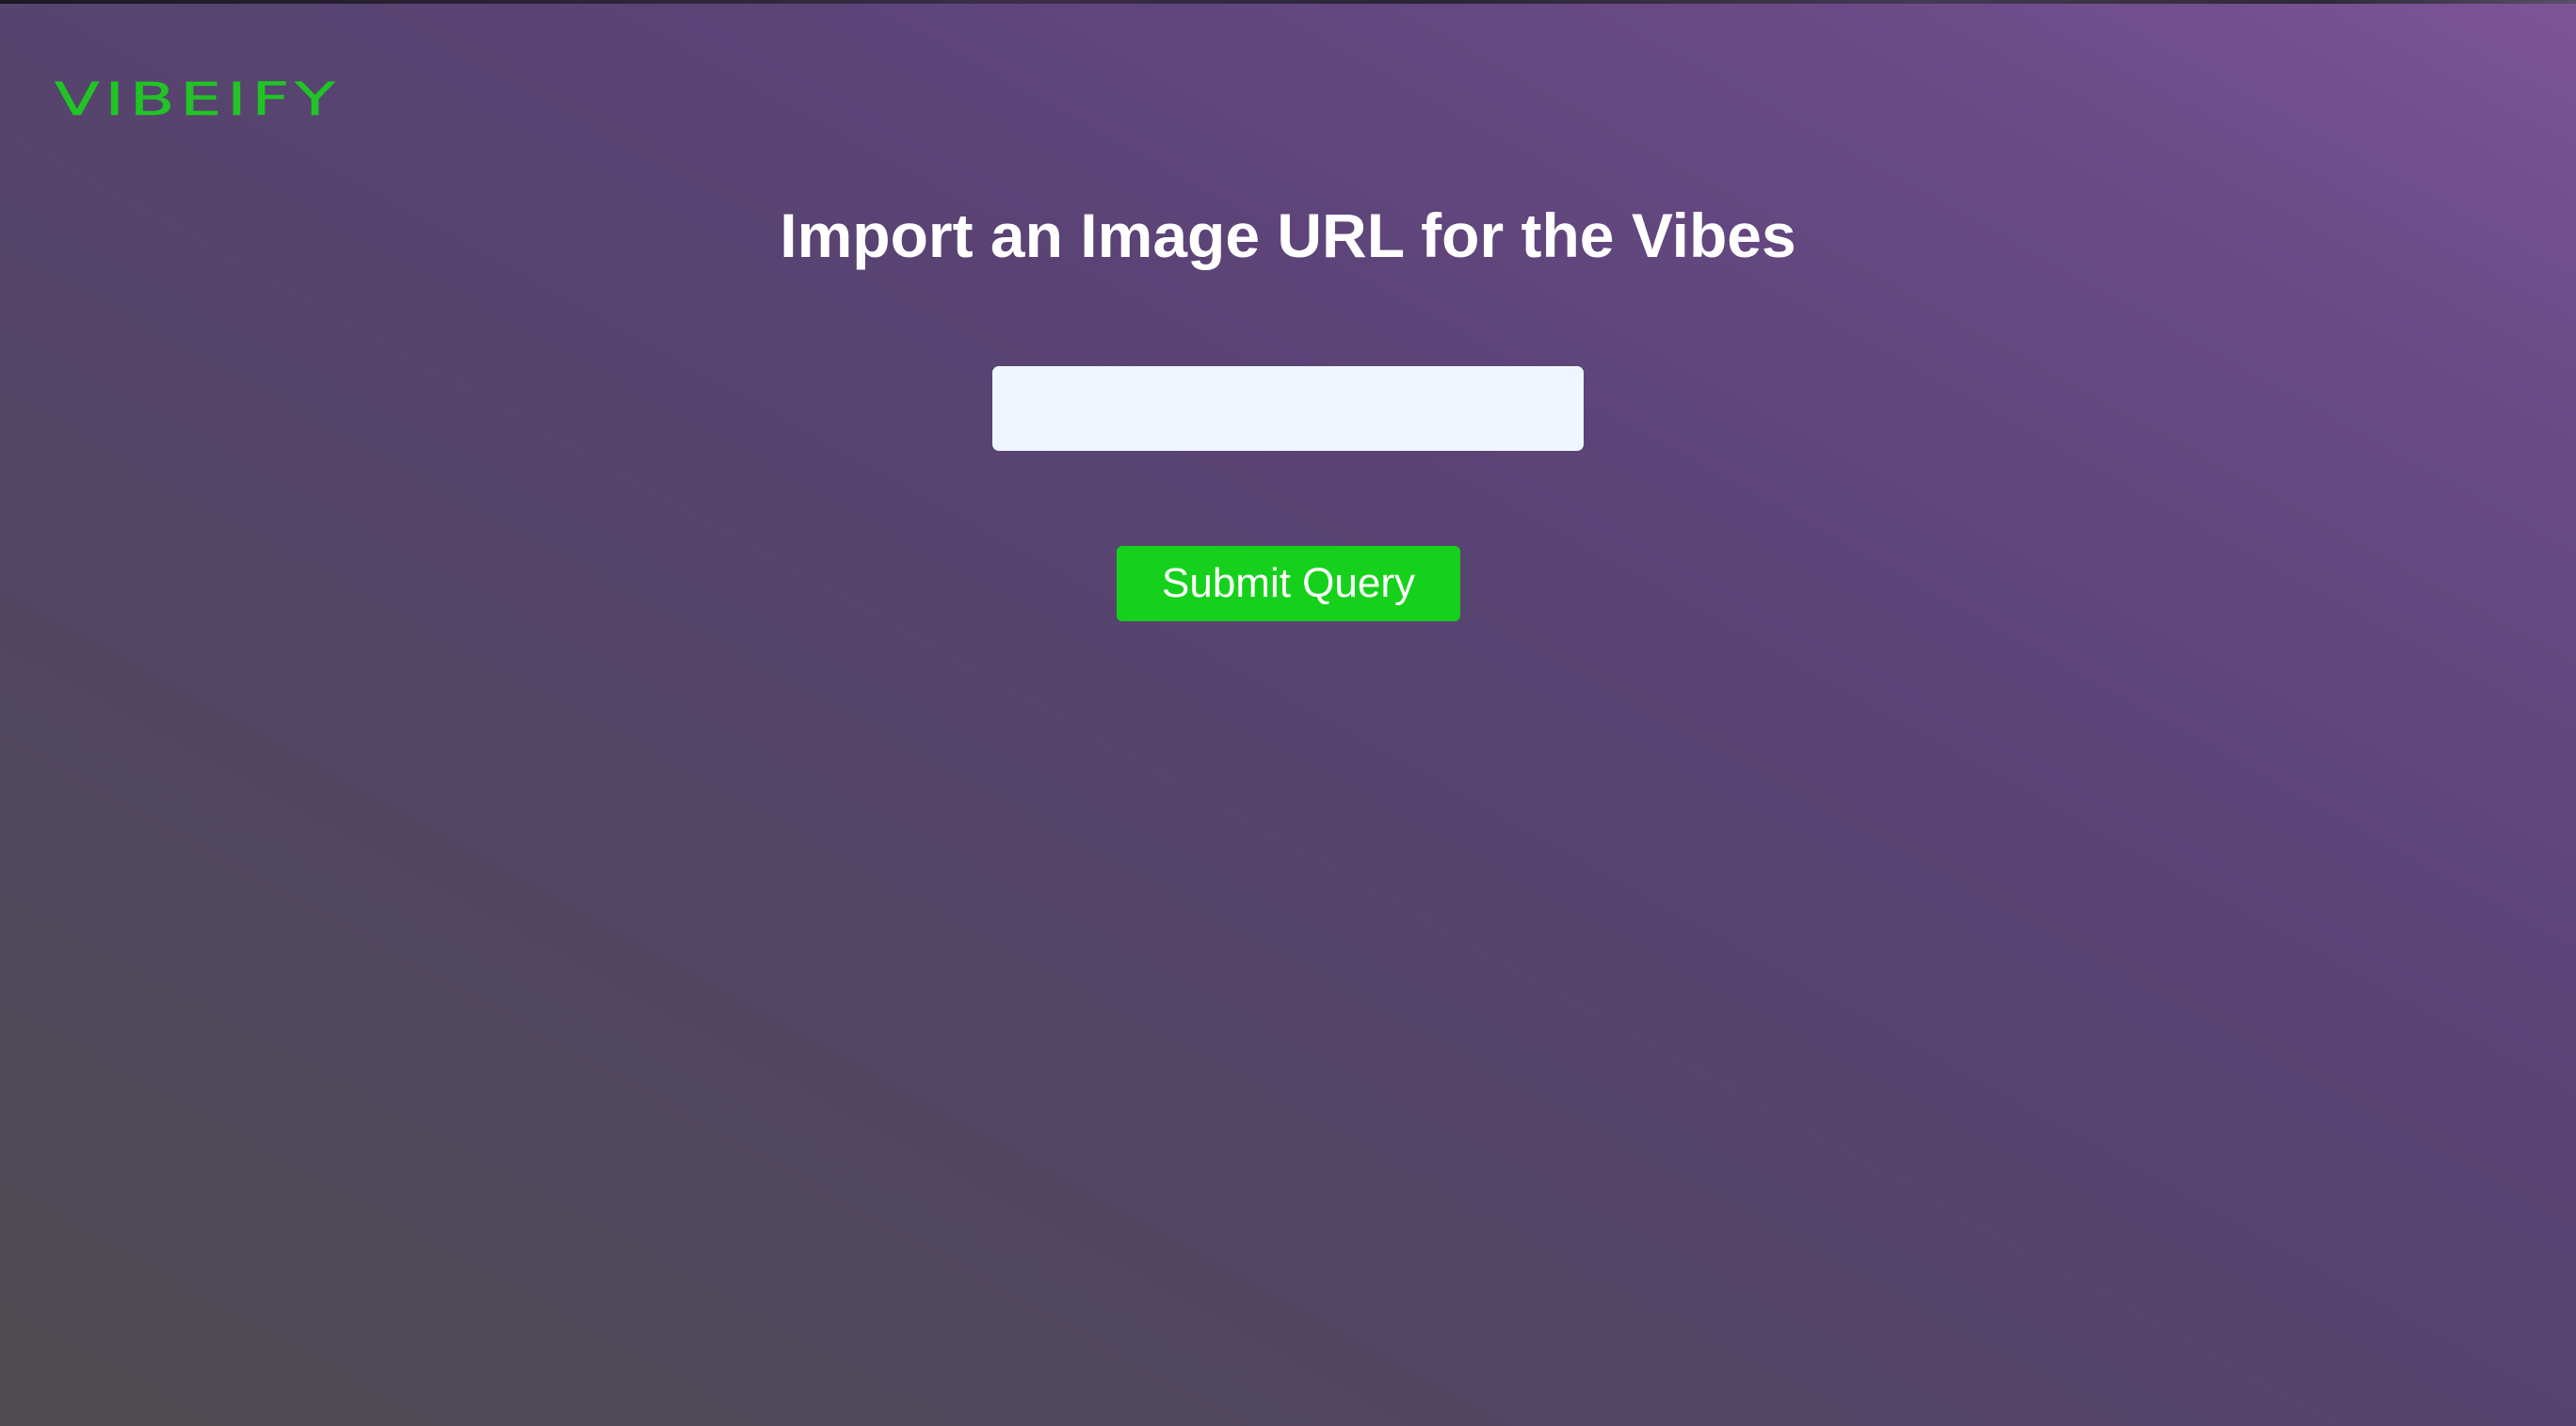  I want to click on brand-logo: VIBEIFY, so click(198, 100).